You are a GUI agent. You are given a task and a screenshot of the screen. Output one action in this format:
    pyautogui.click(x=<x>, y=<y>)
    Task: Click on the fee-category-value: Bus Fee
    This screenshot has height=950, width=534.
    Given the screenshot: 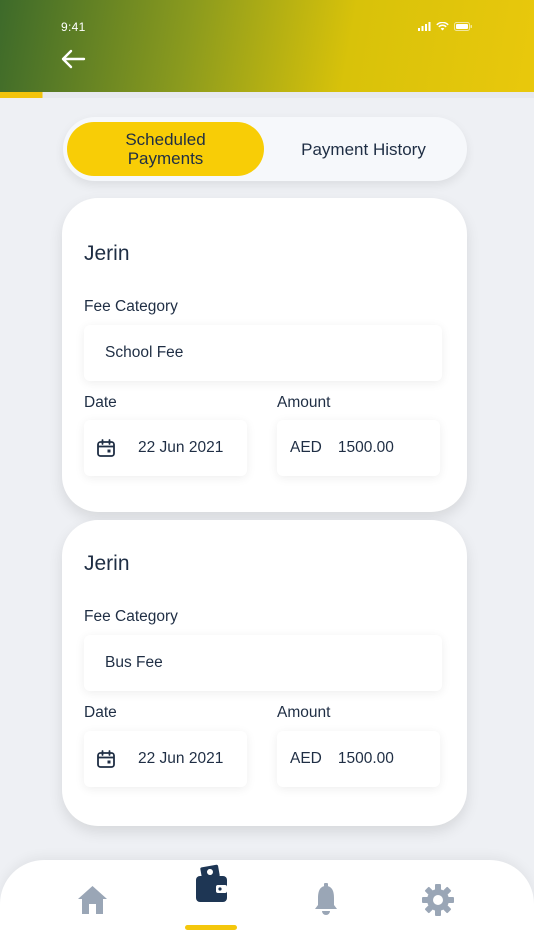 What is the action you would take?
    pyautogui.click(x=134, y=662)
    